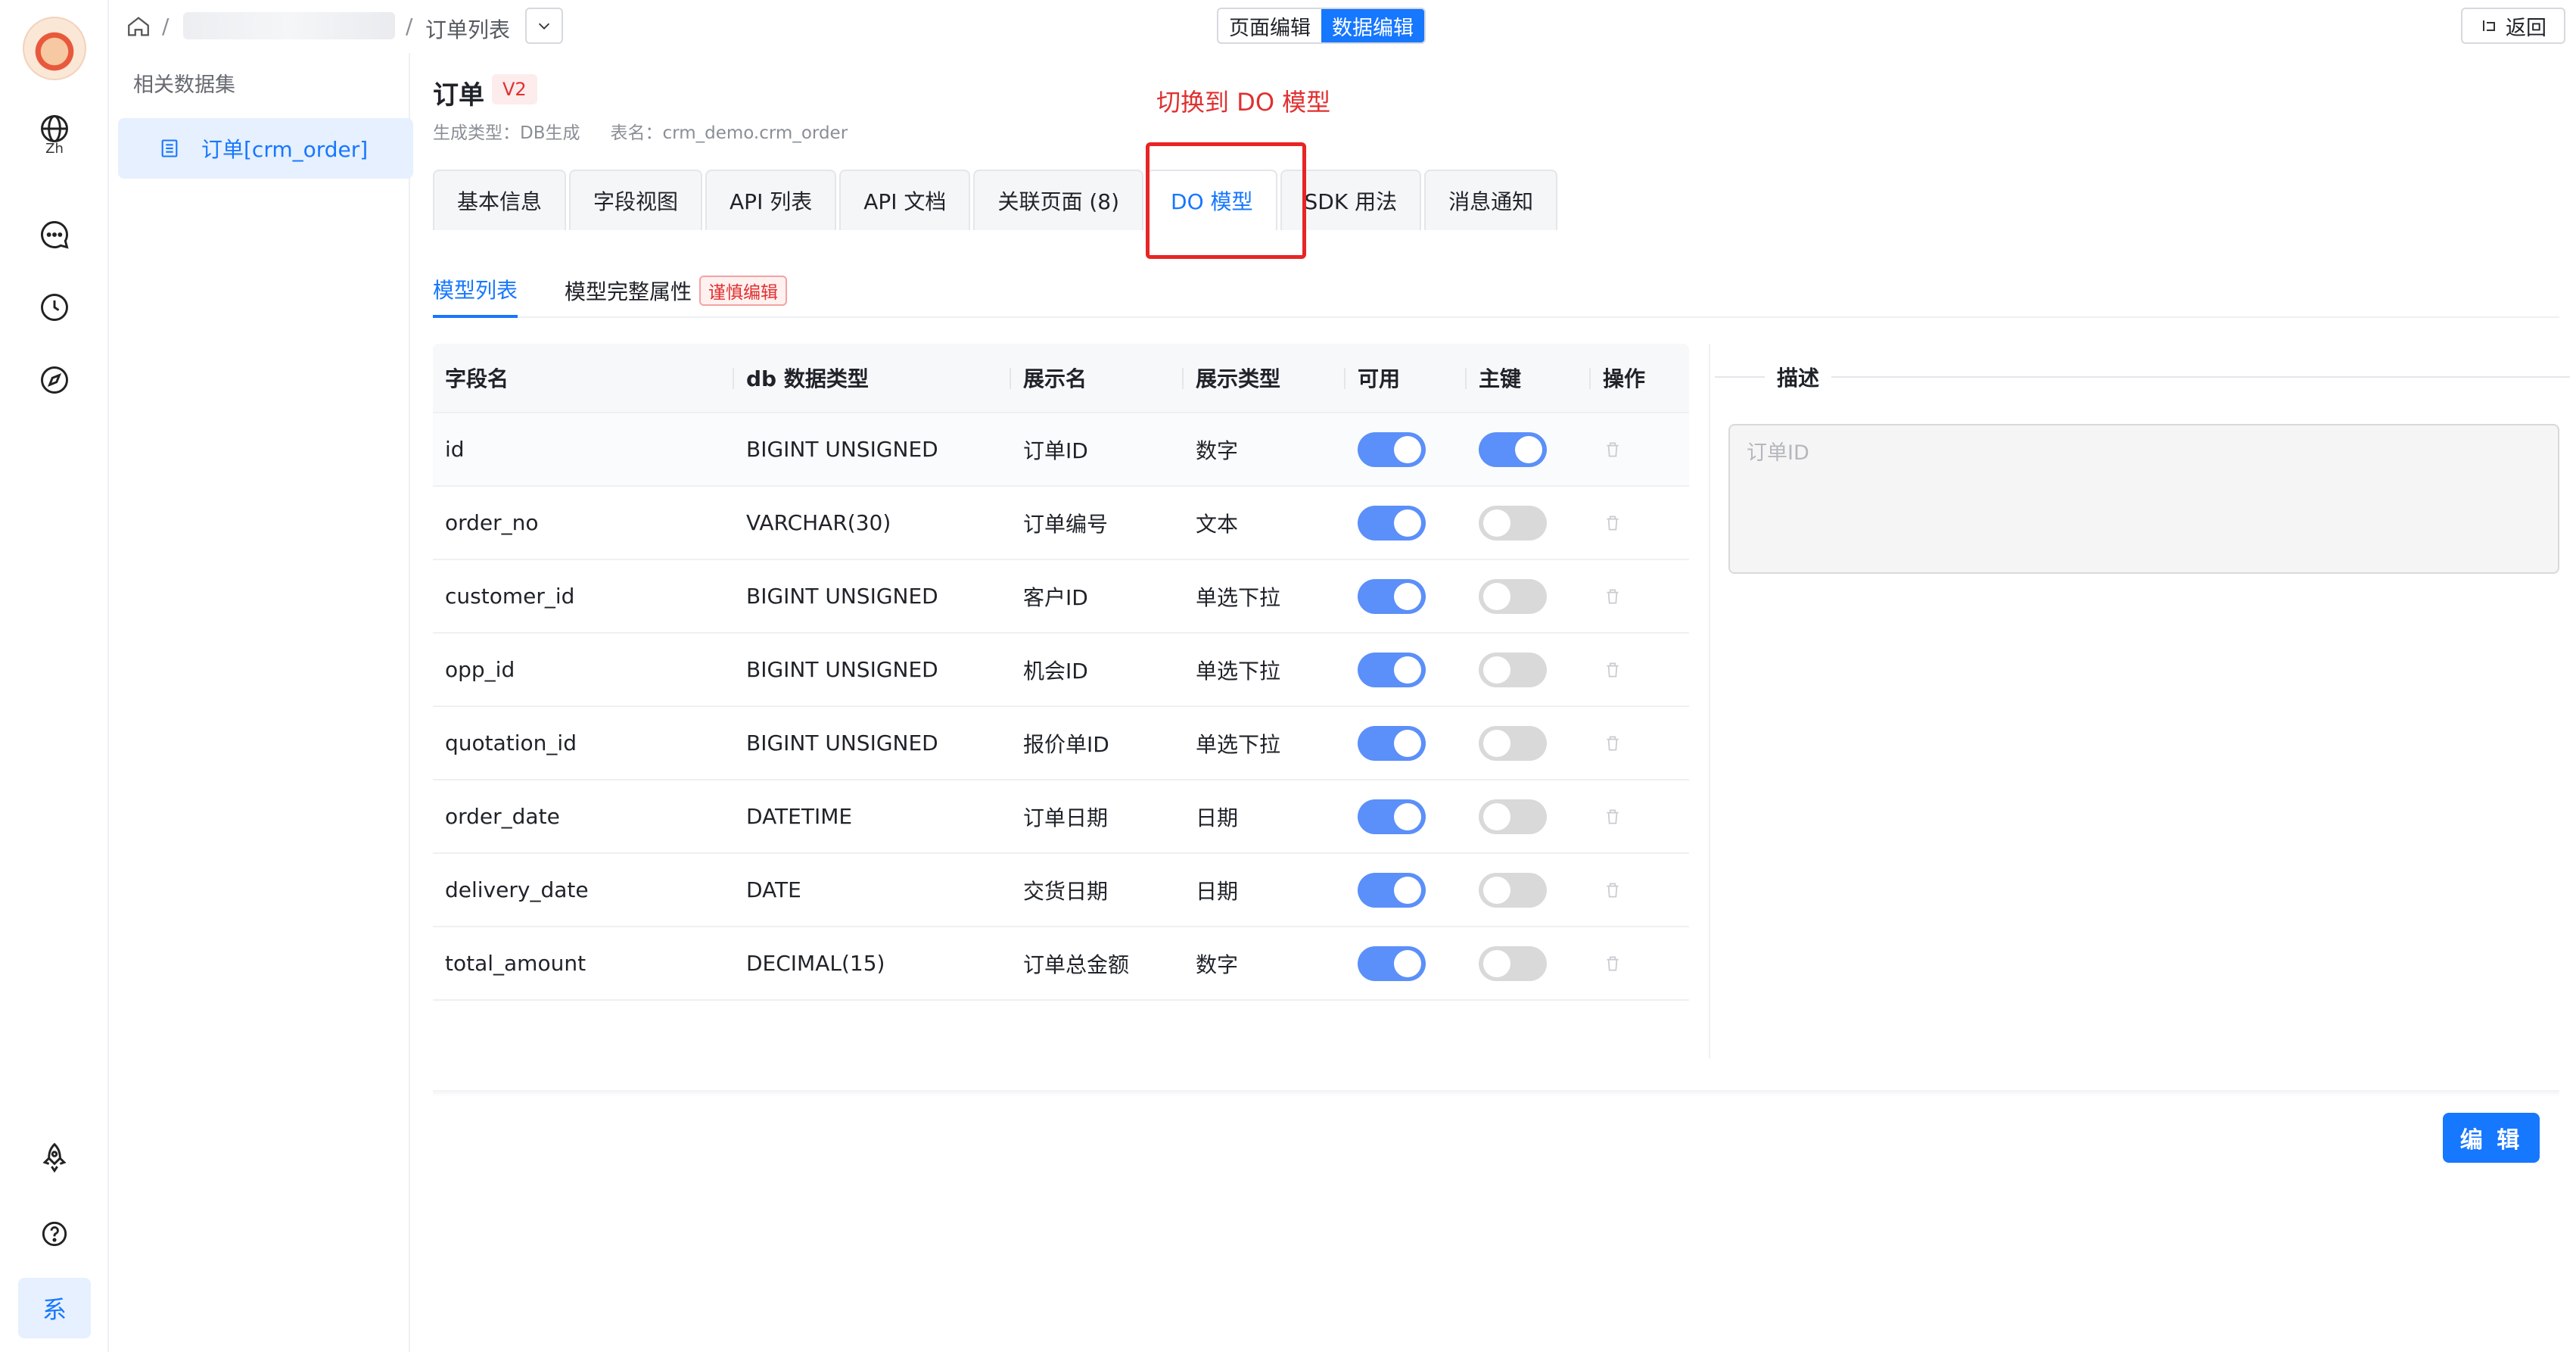 The height and width of the screenshot is (1352, 2576). Describe the element at coordinates (640, 131) in the screenshot. I see `meta-info: 生成类型：DB生成 表名：crm_demo.crm_order` at that location.